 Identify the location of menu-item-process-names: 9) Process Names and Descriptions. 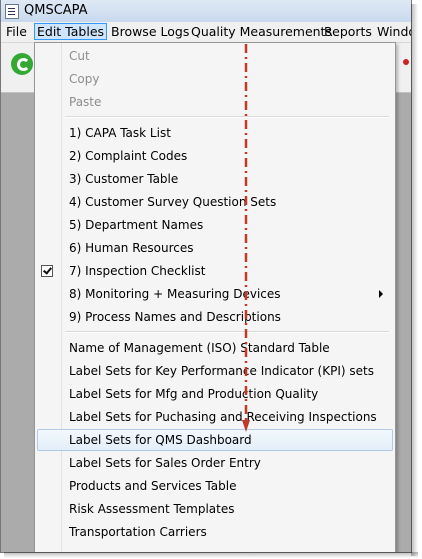
(214, 317).